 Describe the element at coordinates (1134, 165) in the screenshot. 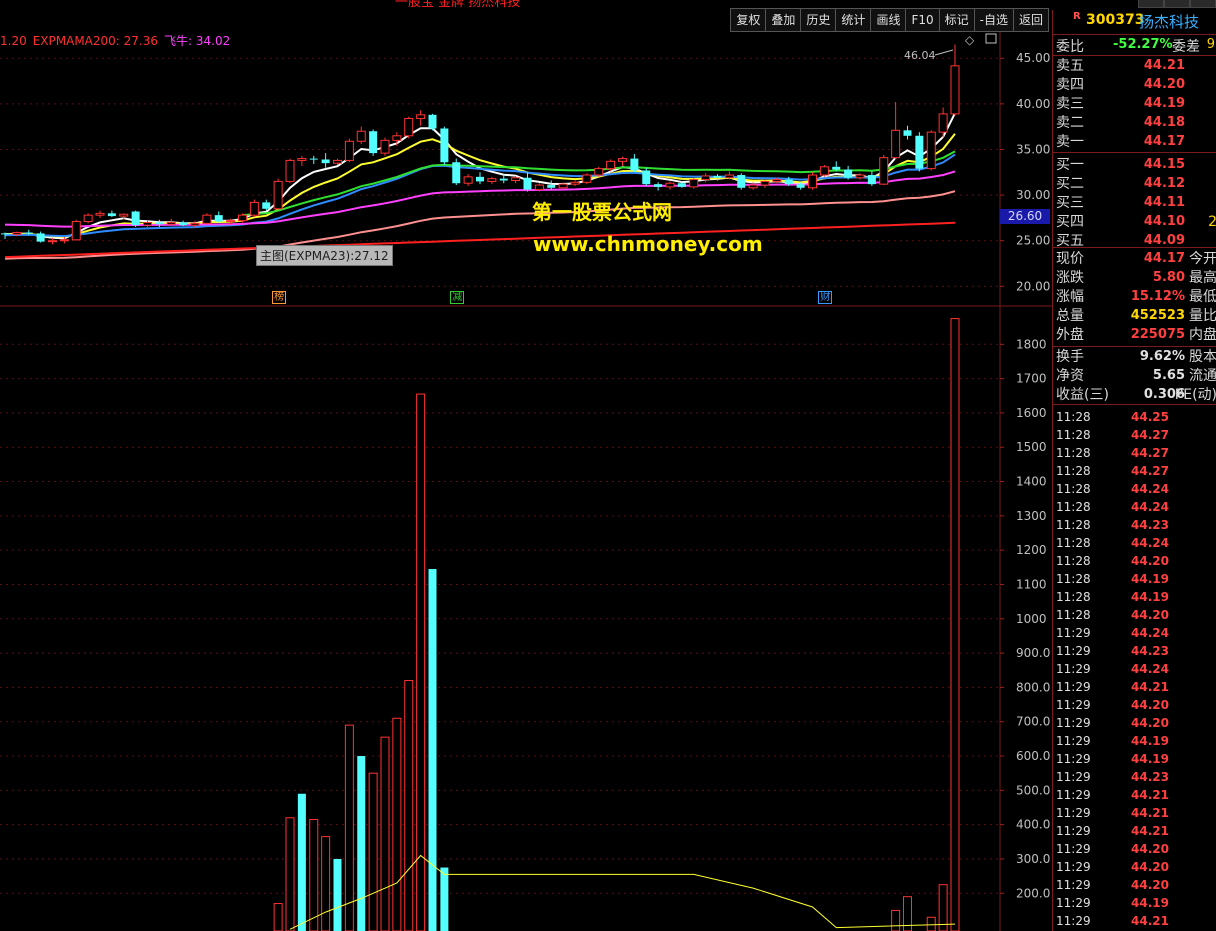

I see `order-book-row: 买一 44.15` at that location.